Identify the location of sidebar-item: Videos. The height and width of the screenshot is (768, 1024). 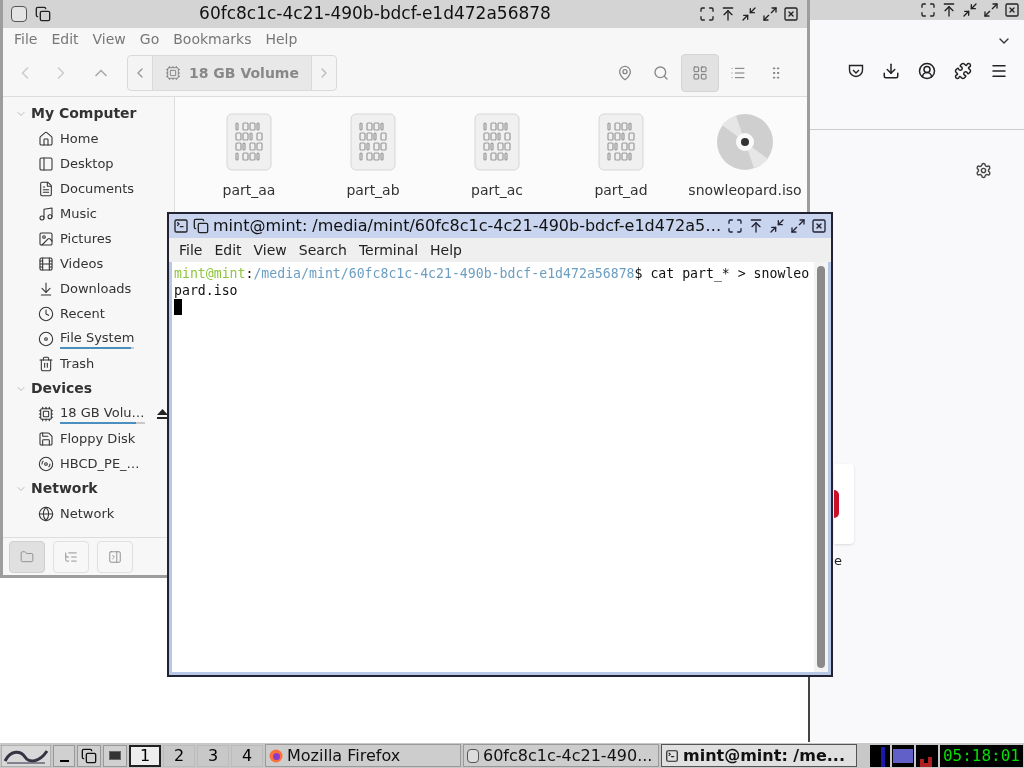
(71, 263).